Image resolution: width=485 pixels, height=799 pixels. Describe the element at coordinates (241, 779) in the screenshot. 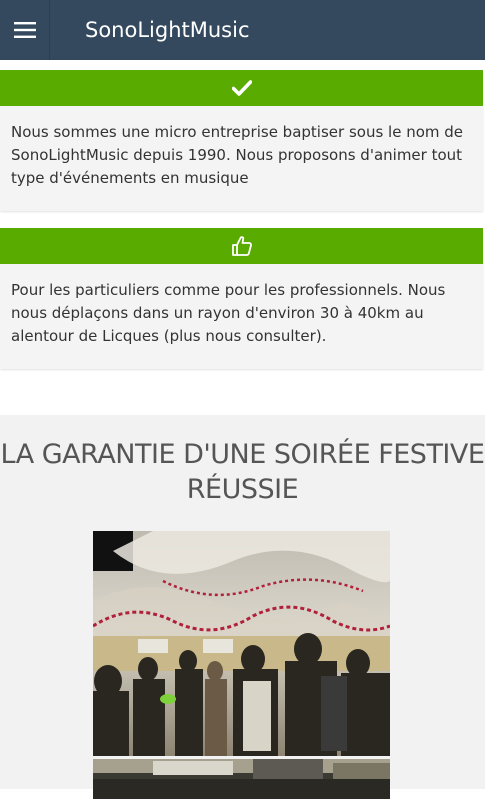

I see `party-photo` at that location.